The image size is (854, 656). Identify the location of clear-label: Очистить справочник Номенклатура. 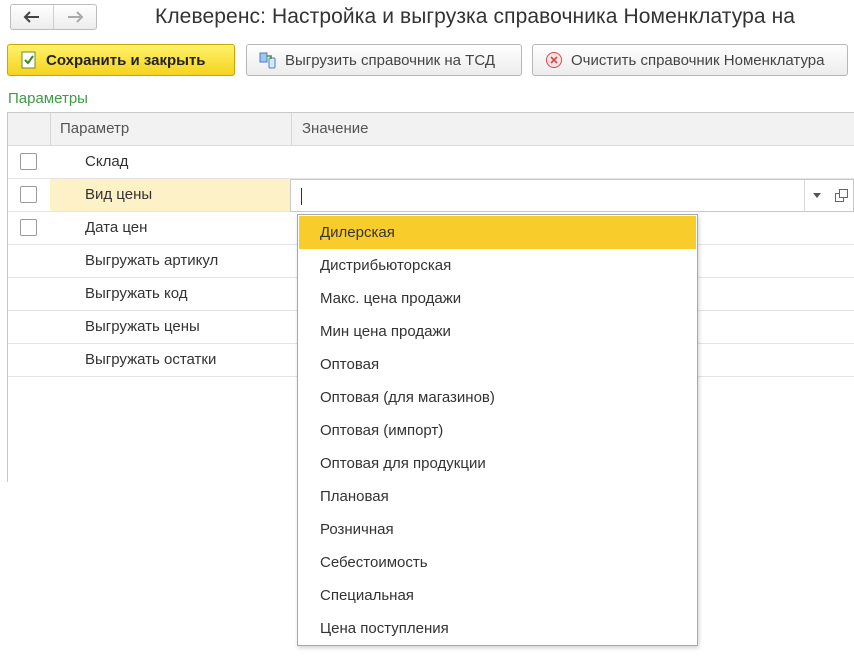
(698, 60).